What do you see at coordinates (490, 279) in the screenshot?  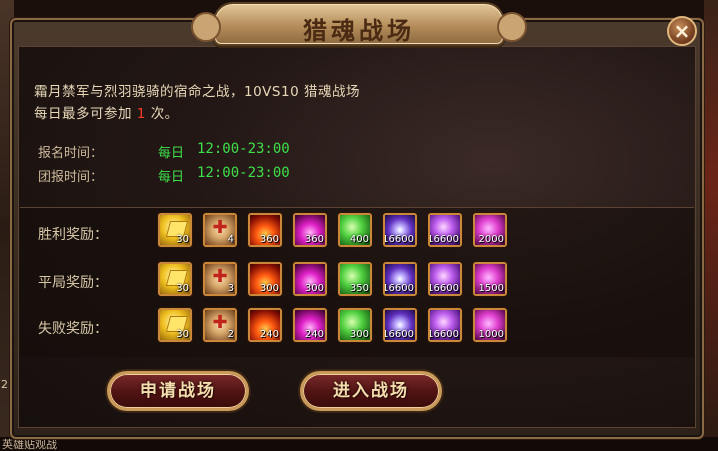 I see `reward-slot: 1500` at bounding box center [490, 279].